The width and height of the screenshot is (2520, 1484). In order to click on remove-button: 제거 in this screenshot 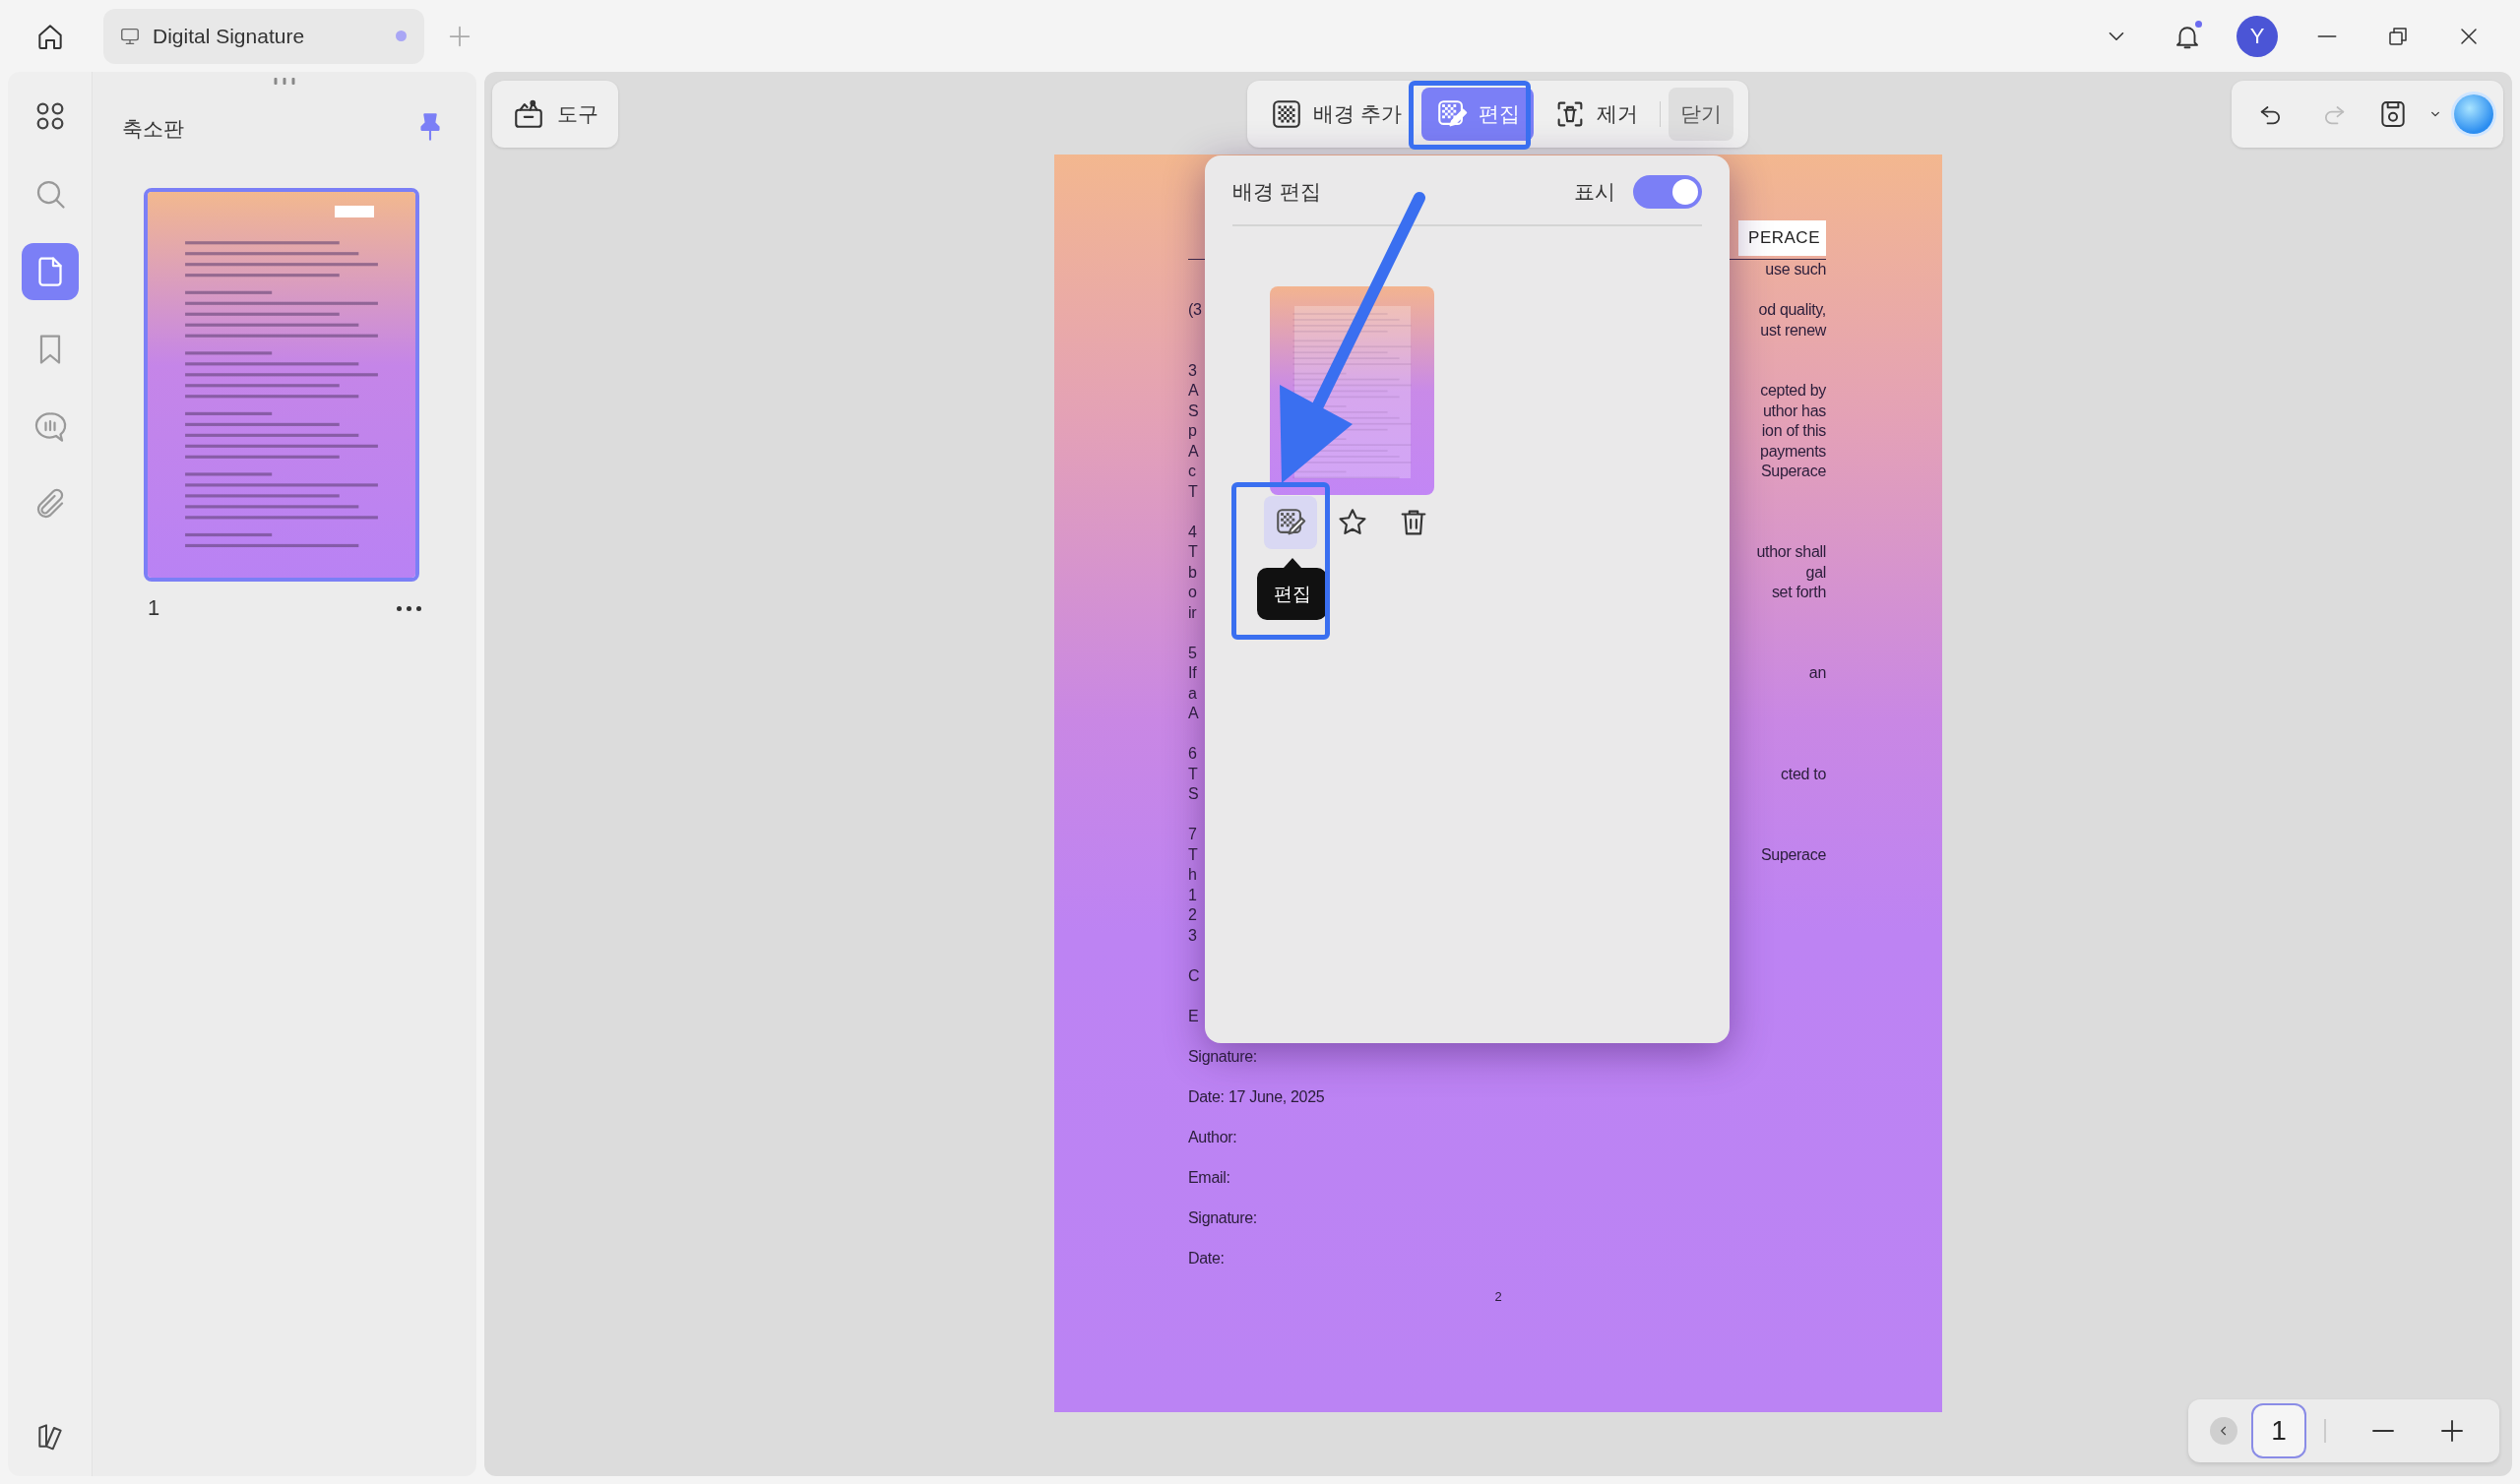, I will do `click(1595, 114)`.